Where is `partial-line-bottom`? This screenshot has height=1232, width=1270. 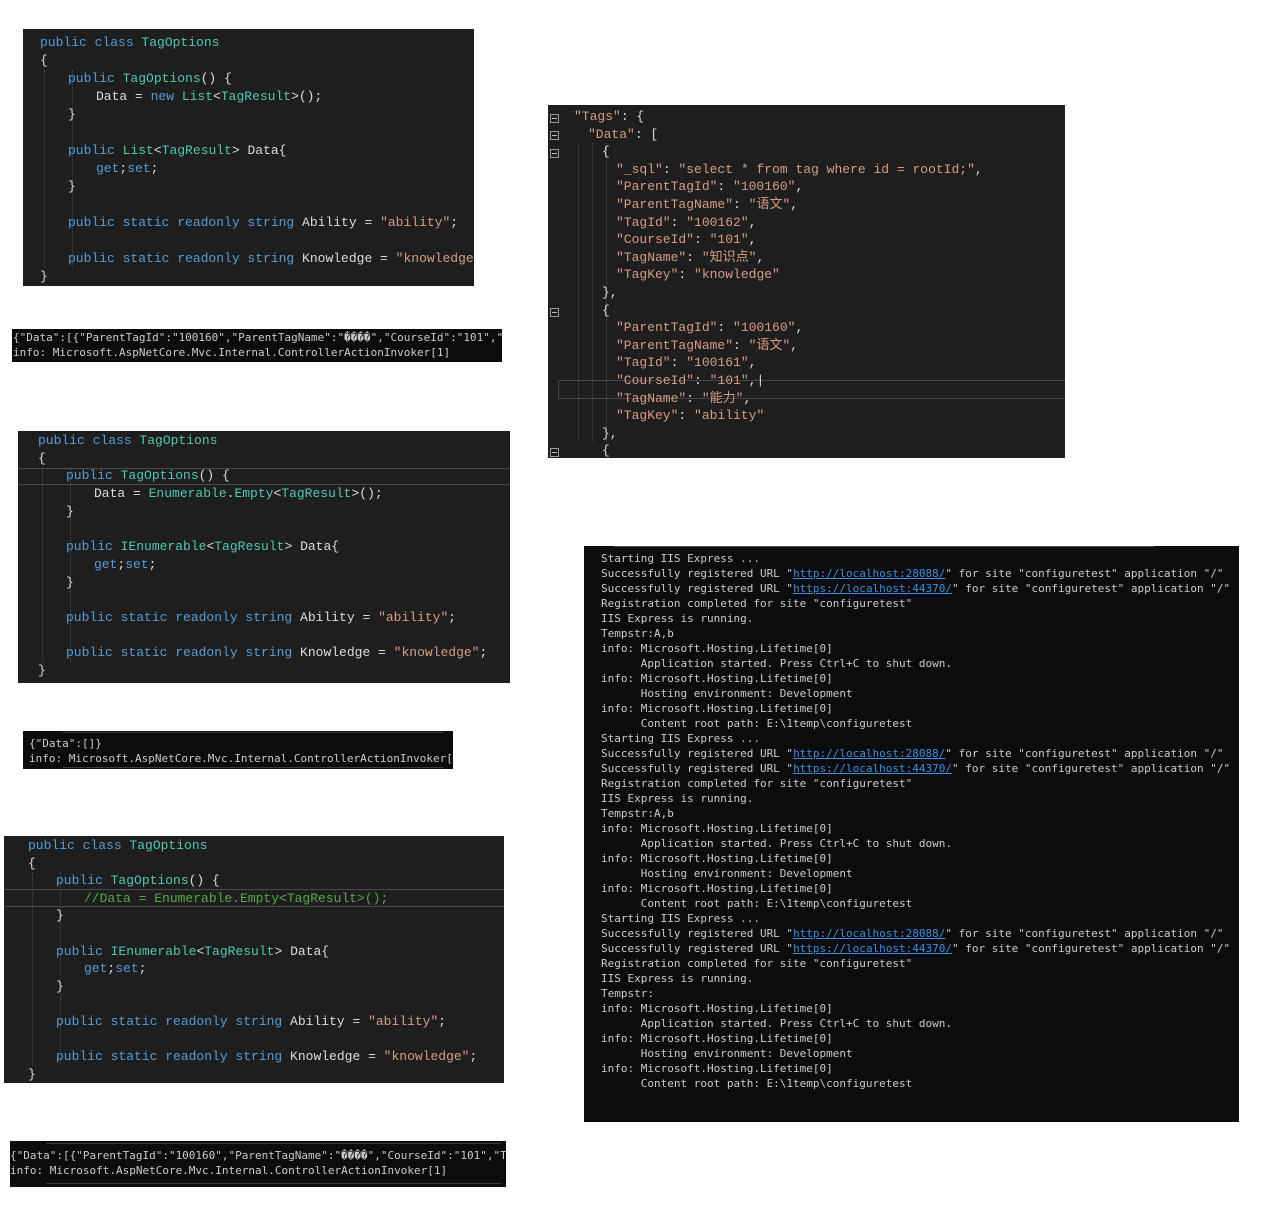
partial-line-bottom is located at coordinates (253, 767).